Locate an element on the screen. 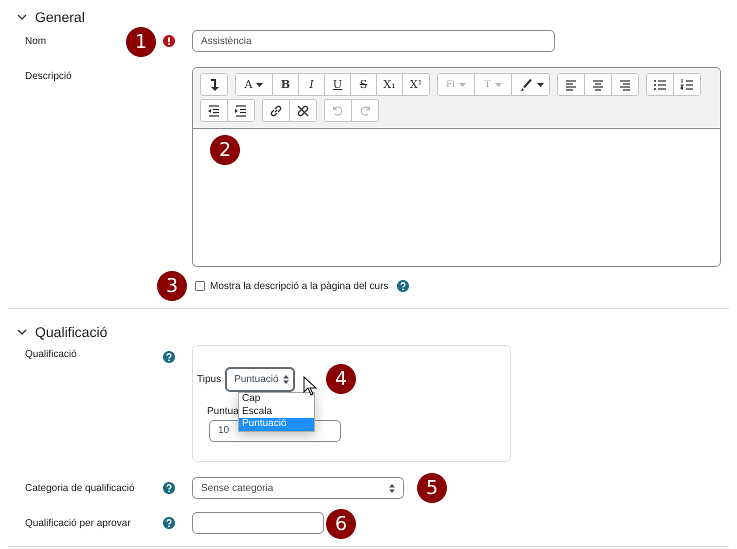 The height and width of the screenshot is (549, 737). text-field is located at coordinates (258, 523).